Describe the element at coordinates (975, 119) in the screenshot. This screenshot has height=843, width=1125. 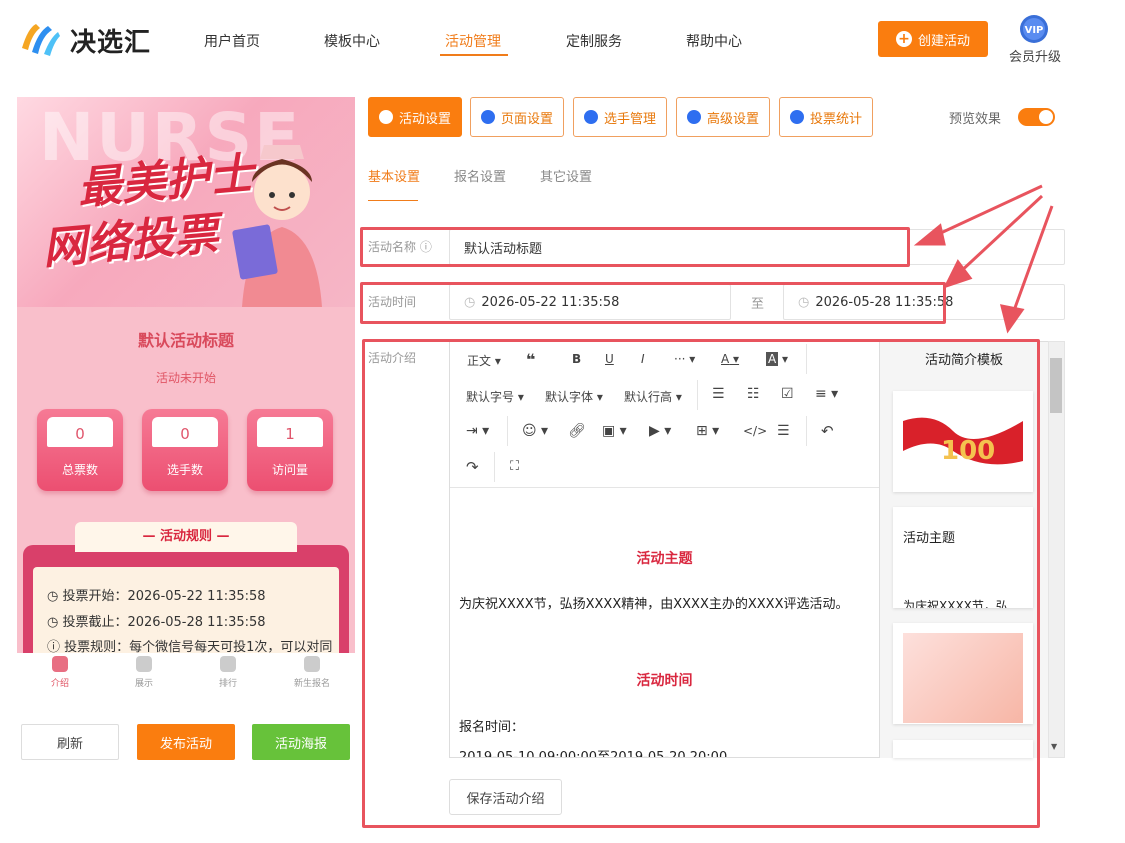
I see `preview-label: 预览效果` at that location.